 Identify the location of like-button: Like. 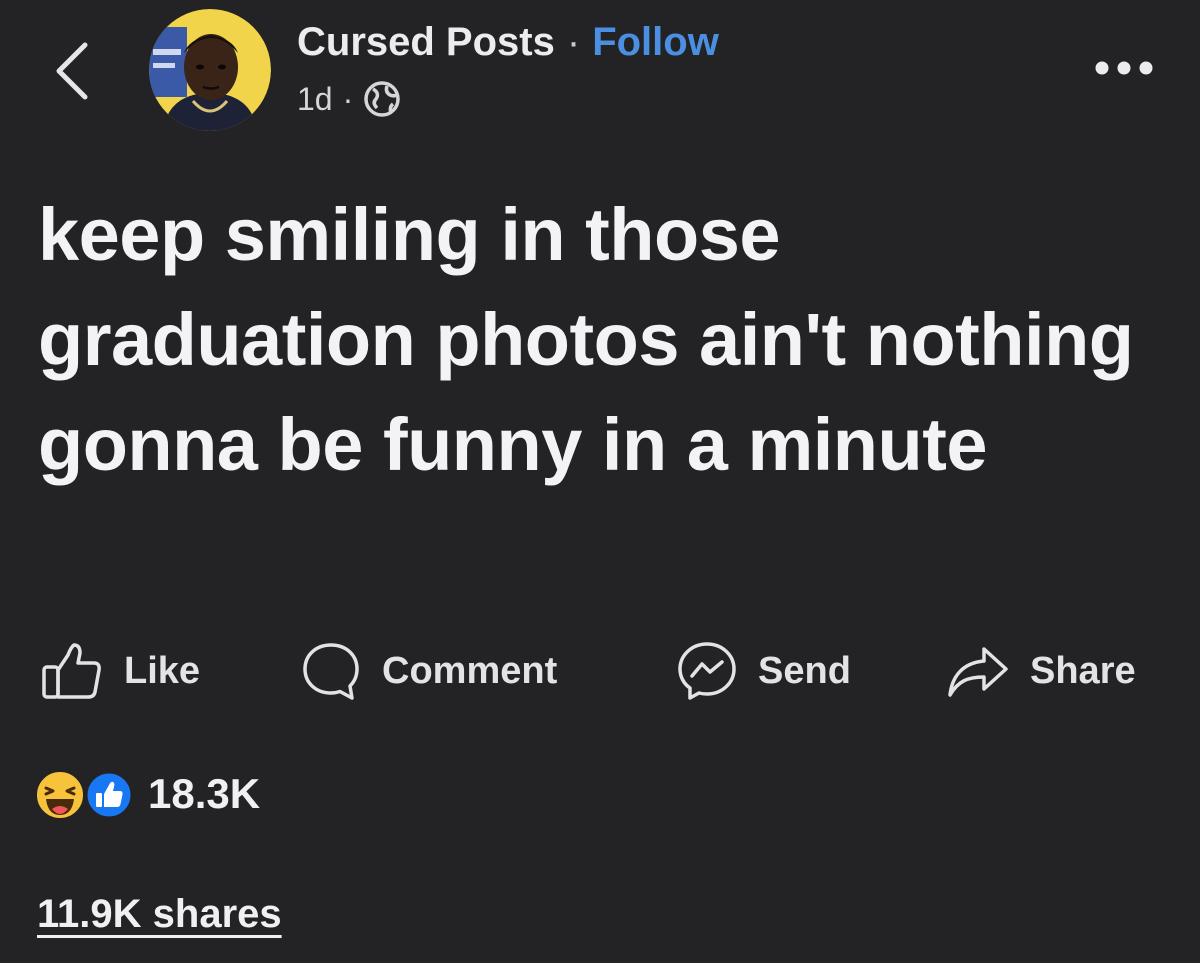
(120, 671).